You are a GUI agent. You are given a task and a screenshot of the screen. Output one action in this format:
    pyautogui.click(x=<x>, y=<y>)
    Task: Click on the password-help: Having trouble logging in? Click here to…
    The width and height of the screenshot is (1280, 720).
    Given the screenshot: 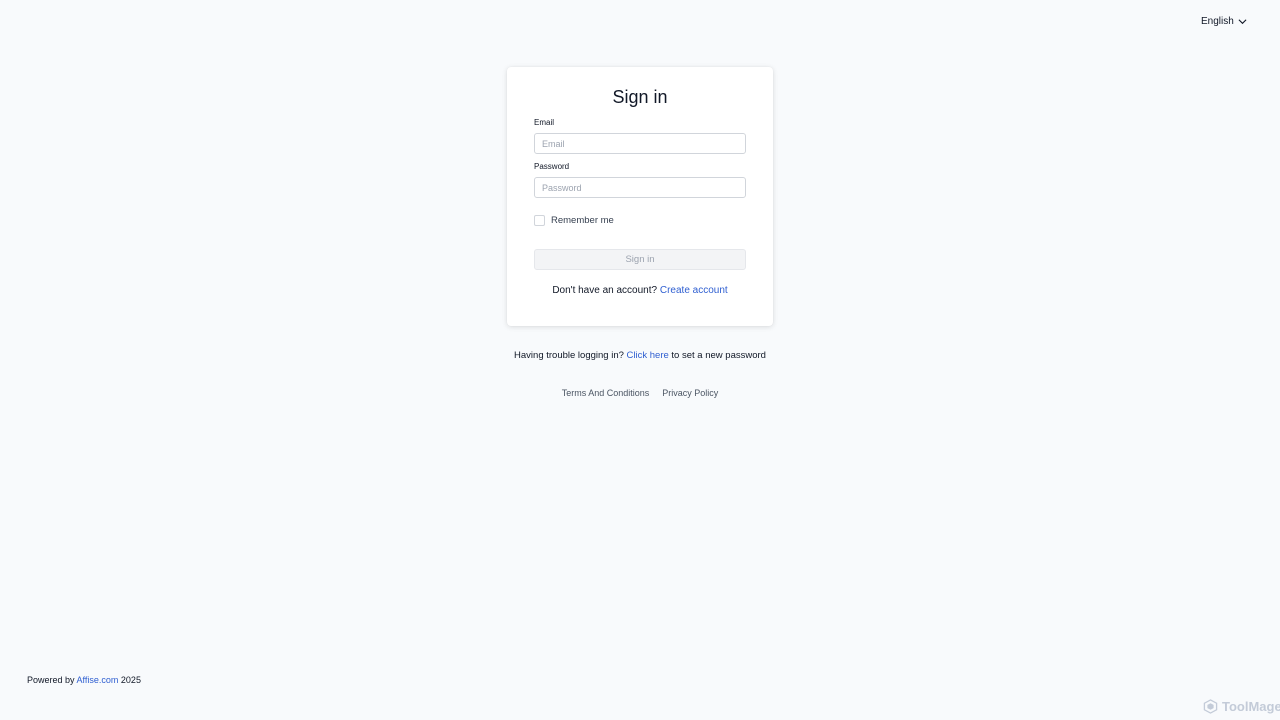 What is the action you would take?
    pyautogui.click(x=640, y=355)
    